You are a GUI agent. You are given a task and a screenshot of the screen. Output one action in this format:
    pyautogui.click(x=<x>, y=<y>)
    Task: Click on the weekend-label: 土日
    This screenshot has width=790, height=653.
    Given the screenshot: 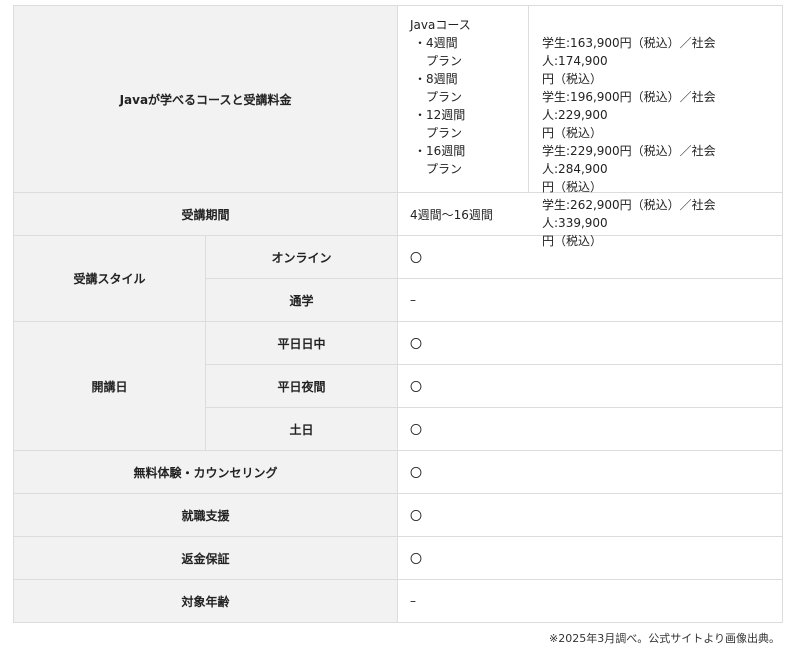 What is the action you would take?
    pyautogui.click(x=301, y=429)
    